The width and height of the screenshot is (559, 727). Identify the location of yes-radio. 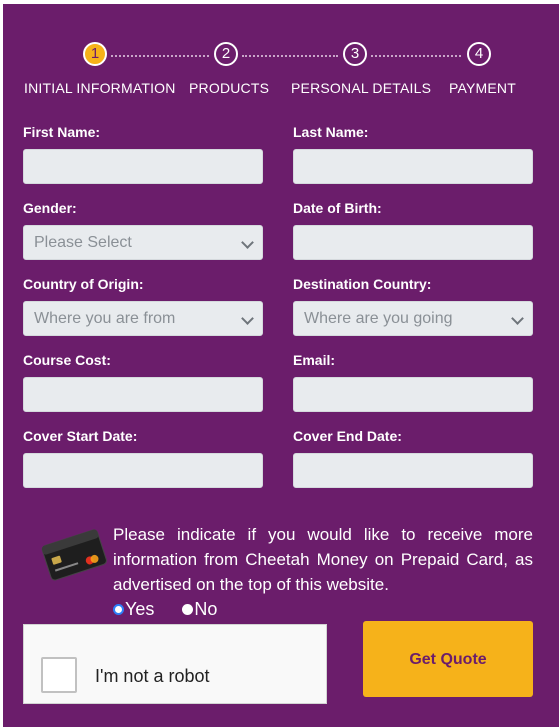
(118, 609).